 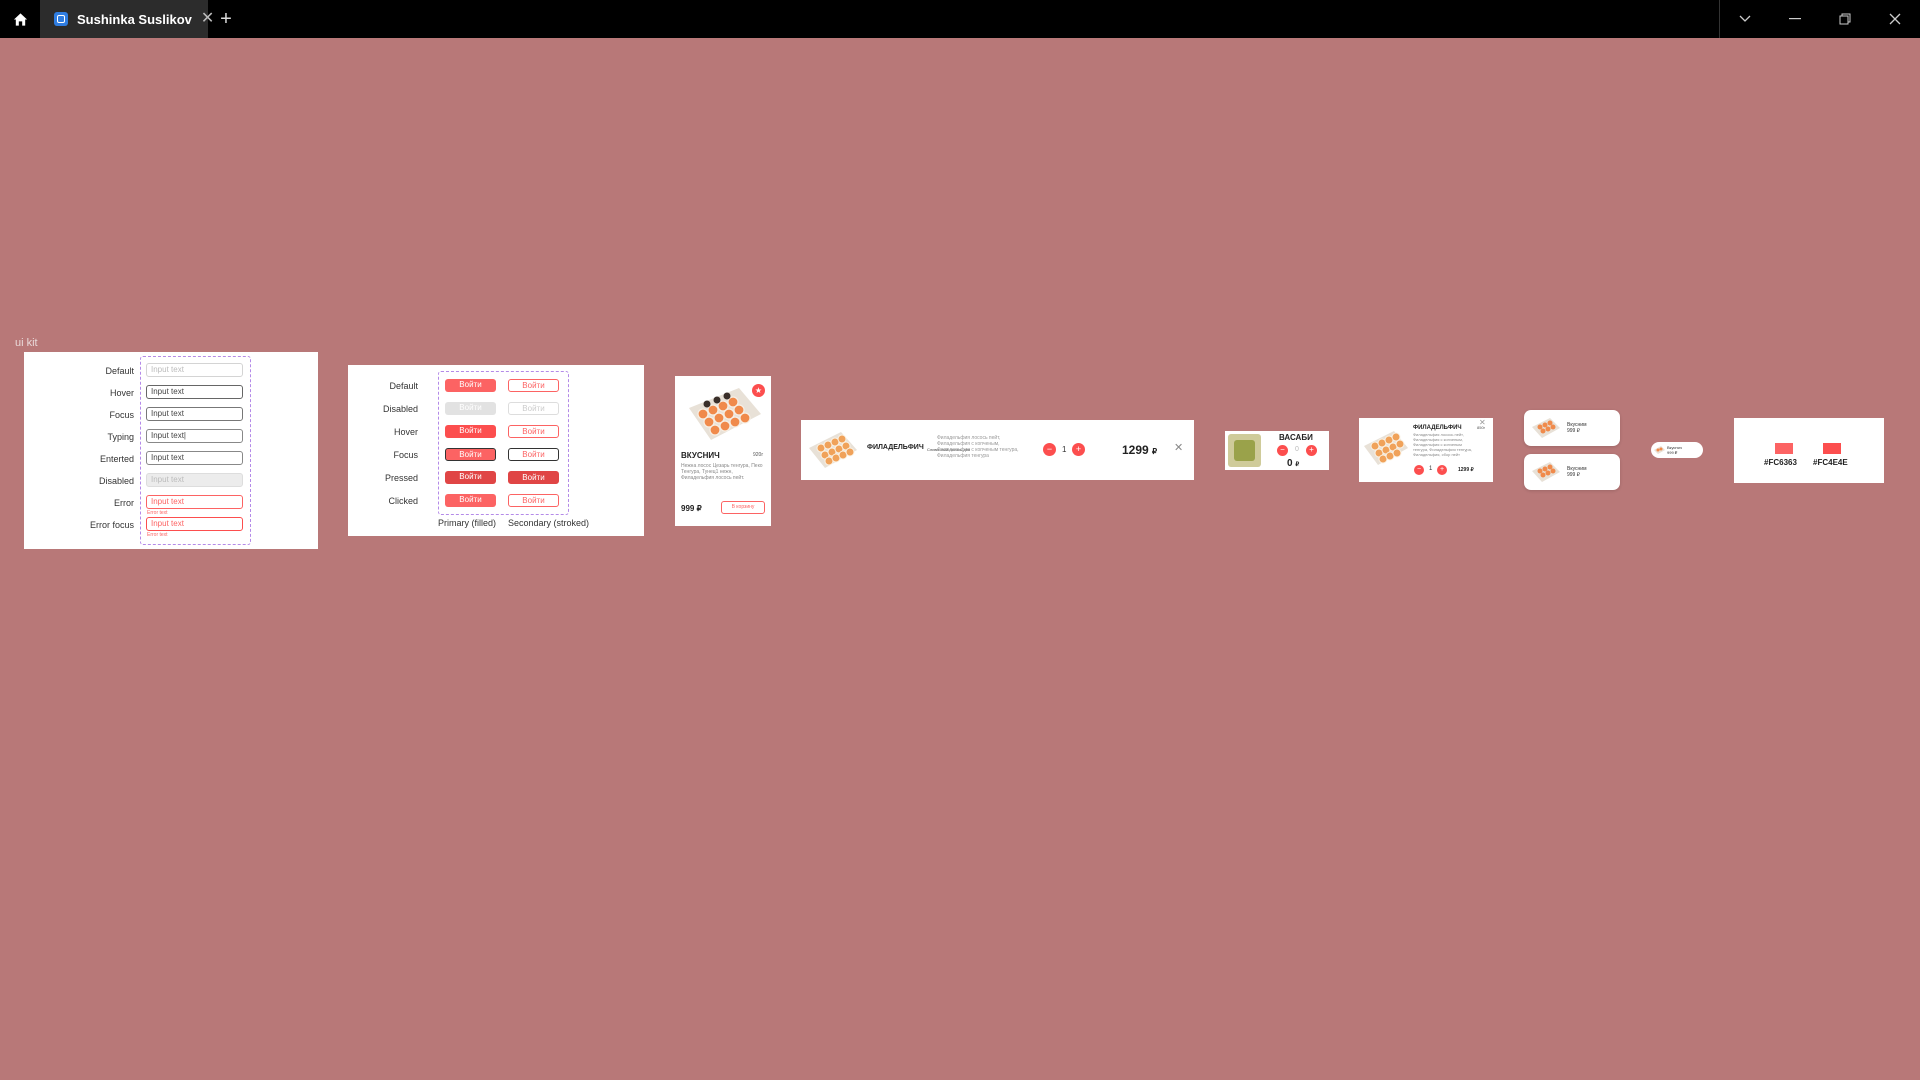 I want to click on restore-button, so click(x=1845, y=19).